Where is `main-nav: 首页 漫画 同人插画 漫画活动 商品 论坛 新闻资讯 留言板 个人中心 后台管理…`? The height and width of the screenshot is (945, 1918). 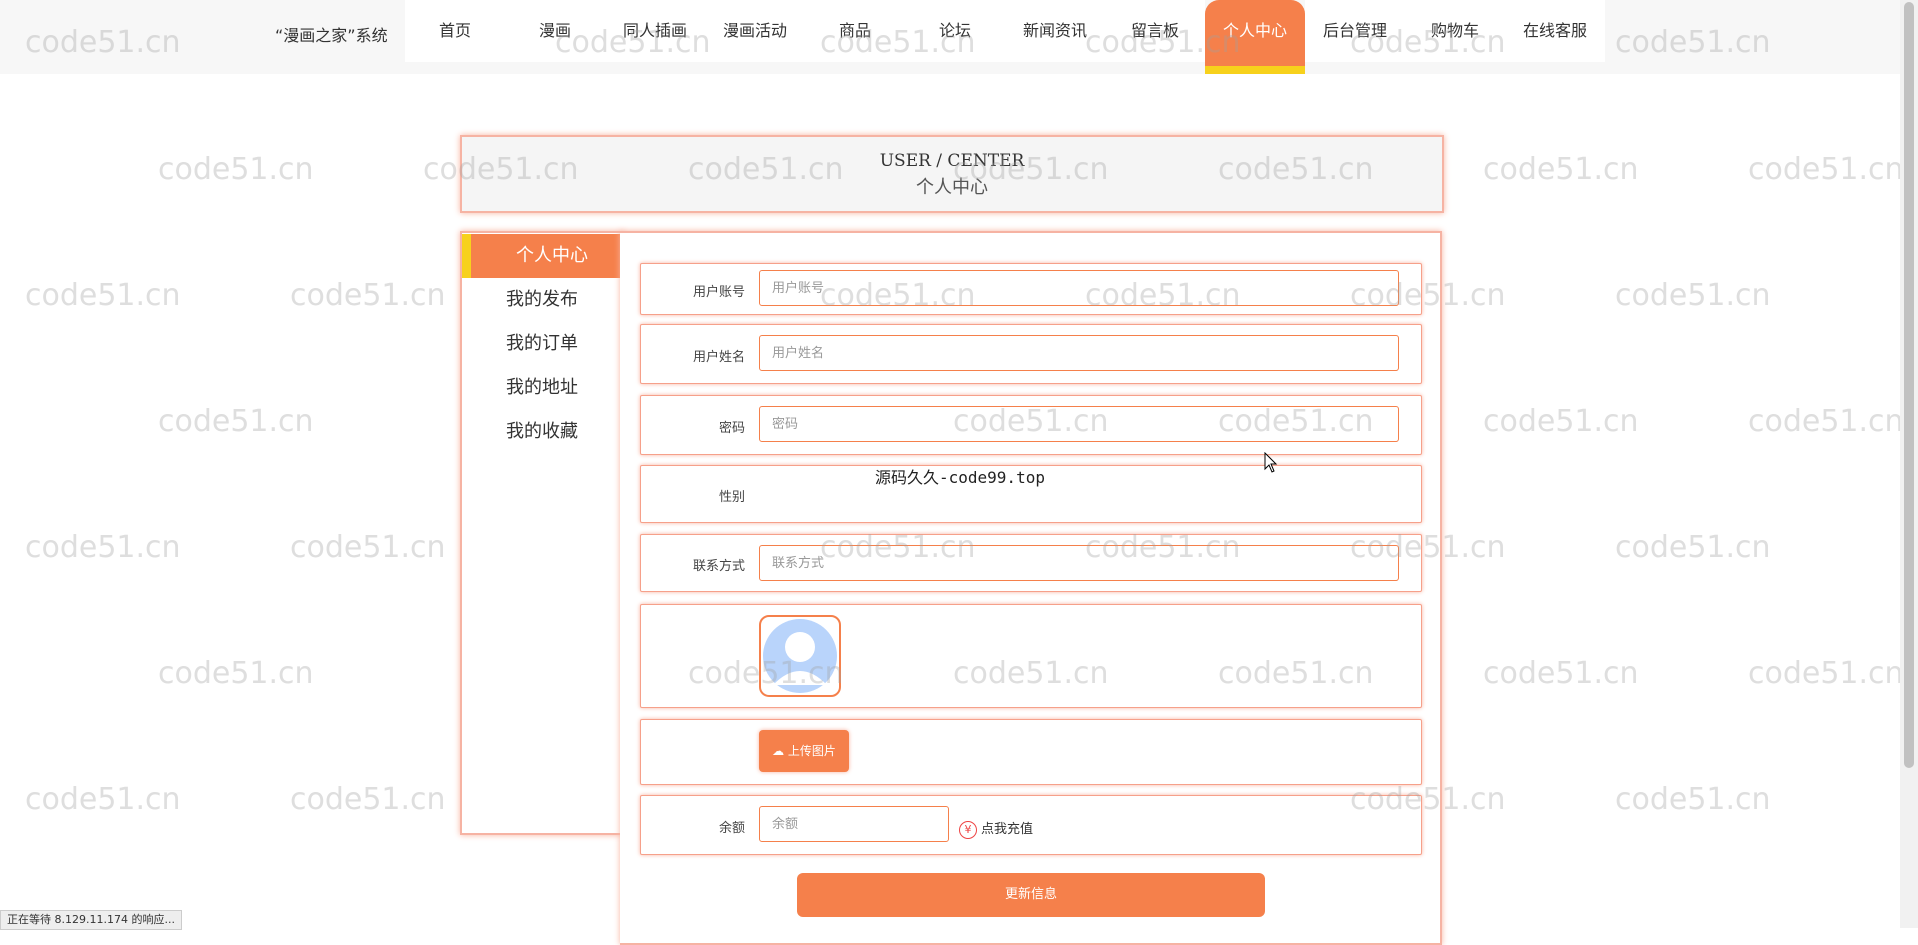
main-nav: 首页 漫画 同人插画 漫画活动 商品 论坛 新闻资讯 留言板 个人中心 后台管理… is located at coordinates (1005, 37).